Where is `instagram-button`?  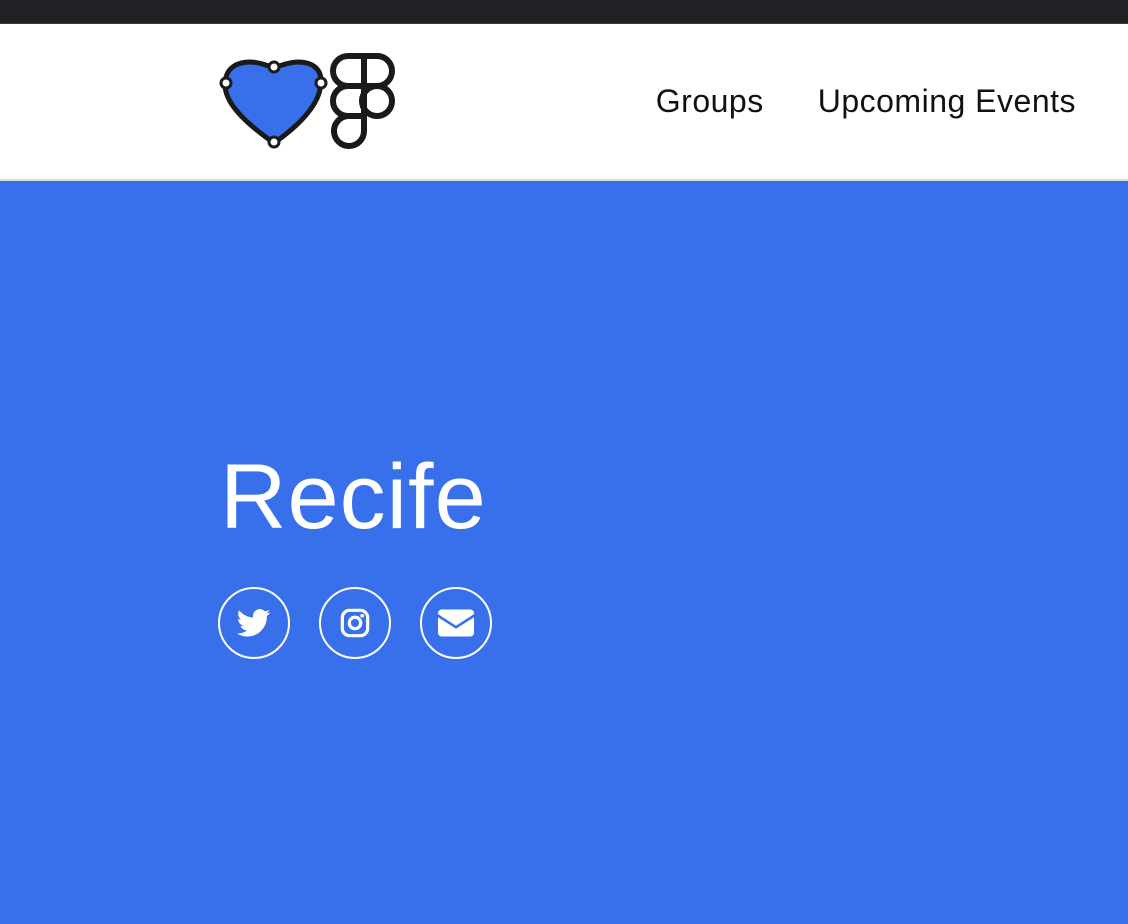
instagram-button is located at coordinates (355, 623).